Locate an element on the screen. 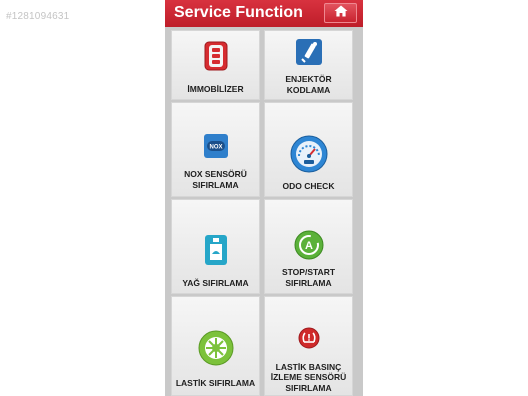 This screenshot has width=528, height=396. tile-label: STOP/START SIFIRLAMA is located at coordinates (308, 277).